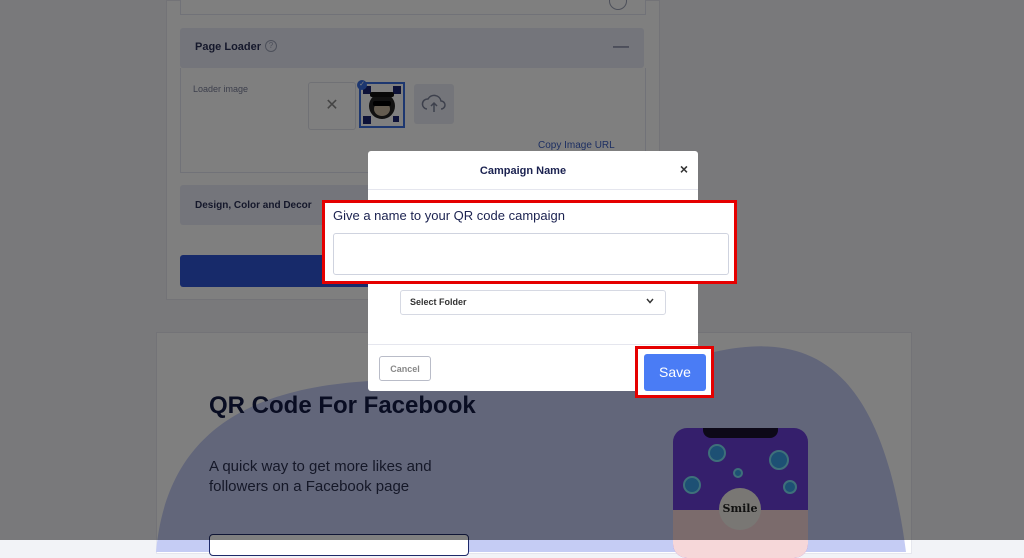 The width and height of the screenshot is (1024, 558). I want to click on cancel-button: Cancel, so click(405, 368).